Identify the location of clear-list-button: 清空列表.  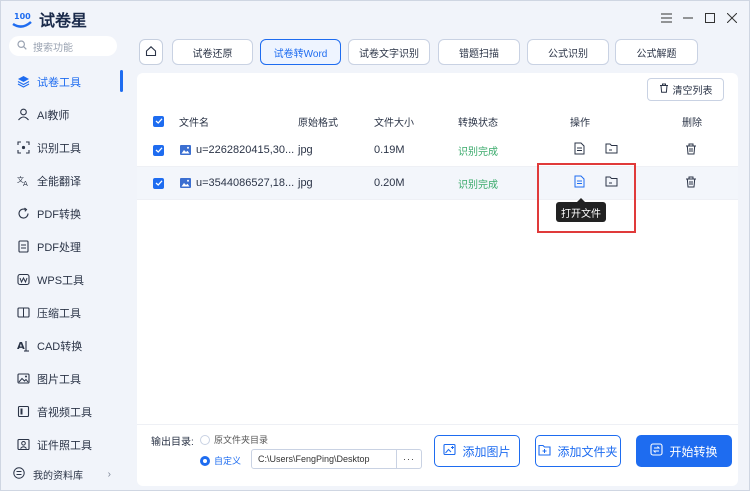
(685, 89).